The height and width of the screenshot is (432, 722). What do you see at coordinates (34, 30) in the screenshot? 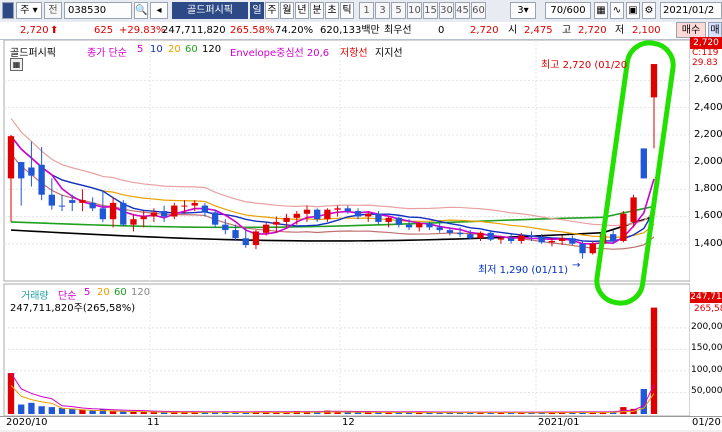
I see `current-price: 2,720` at bounding box center [34, 30].